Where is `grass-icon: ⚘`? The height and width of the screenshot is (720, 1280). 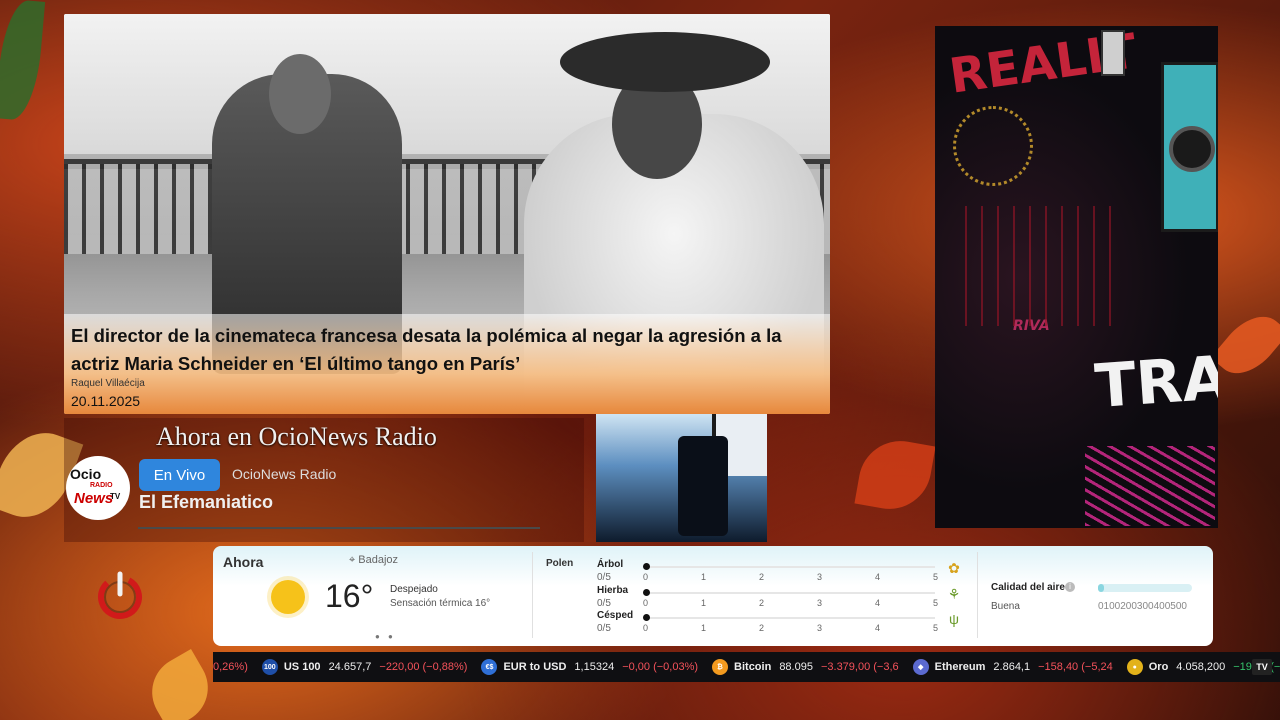
grass-icon: ⚘ is located at coordinates (954, 594).